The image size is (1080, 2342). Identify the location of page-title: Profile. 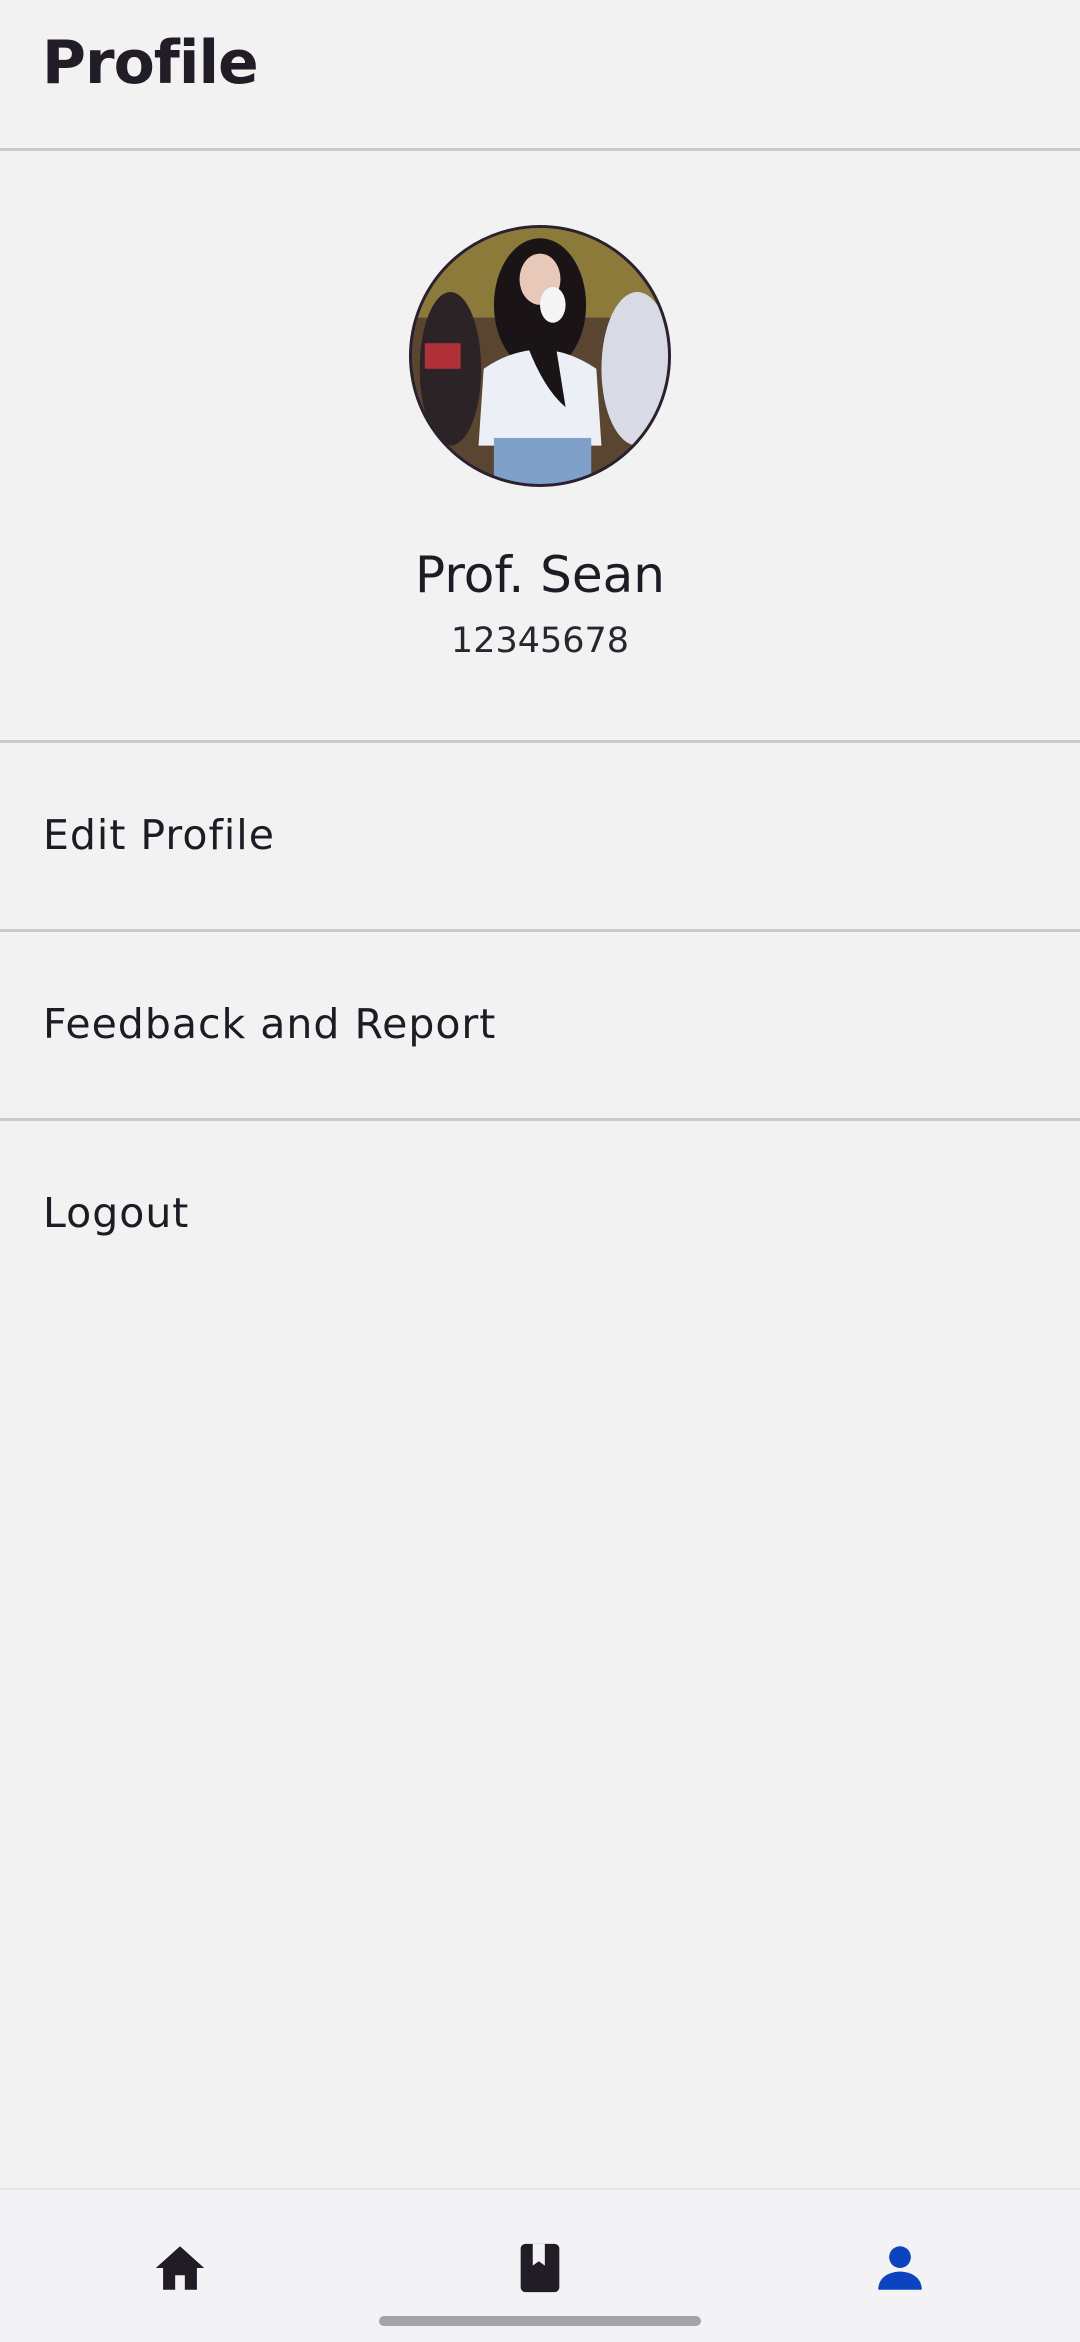
(150, 63).